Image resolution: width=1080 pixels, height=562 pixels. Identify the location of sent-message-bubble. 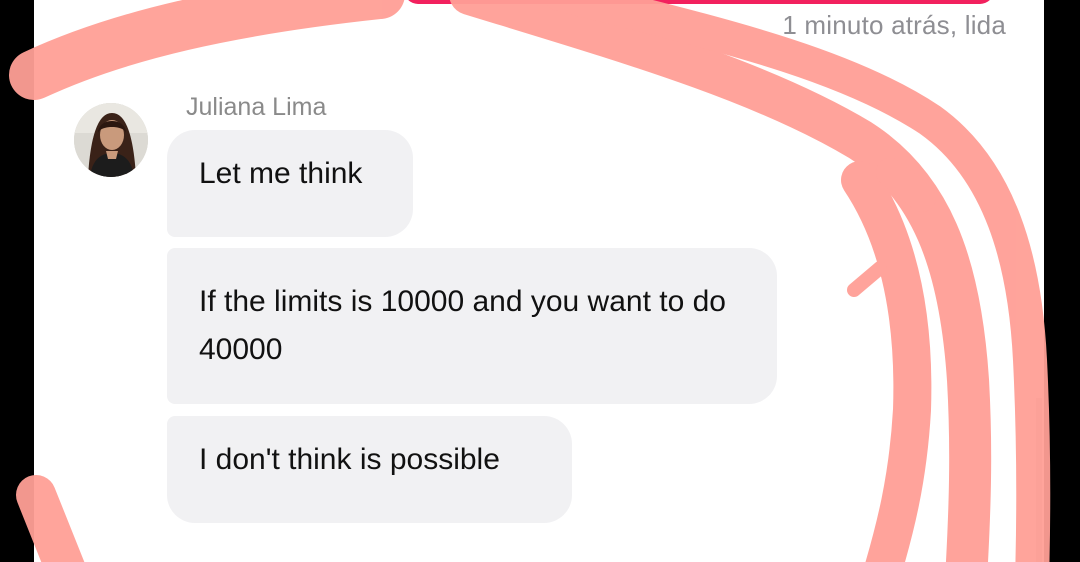
(699, 2).